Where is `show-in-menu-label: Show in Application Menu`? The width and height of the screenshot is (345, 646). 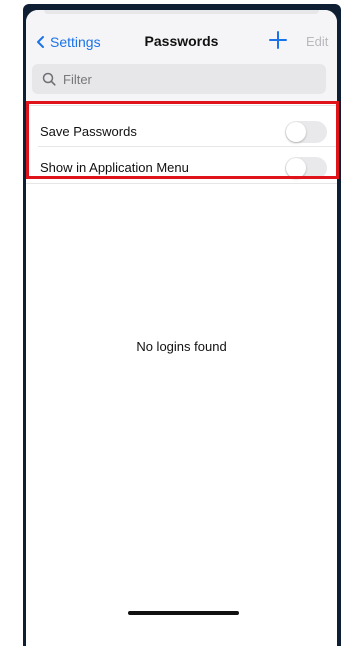
show-in-menu-label: Show in Application Menu is located at coordinates (114, 167).